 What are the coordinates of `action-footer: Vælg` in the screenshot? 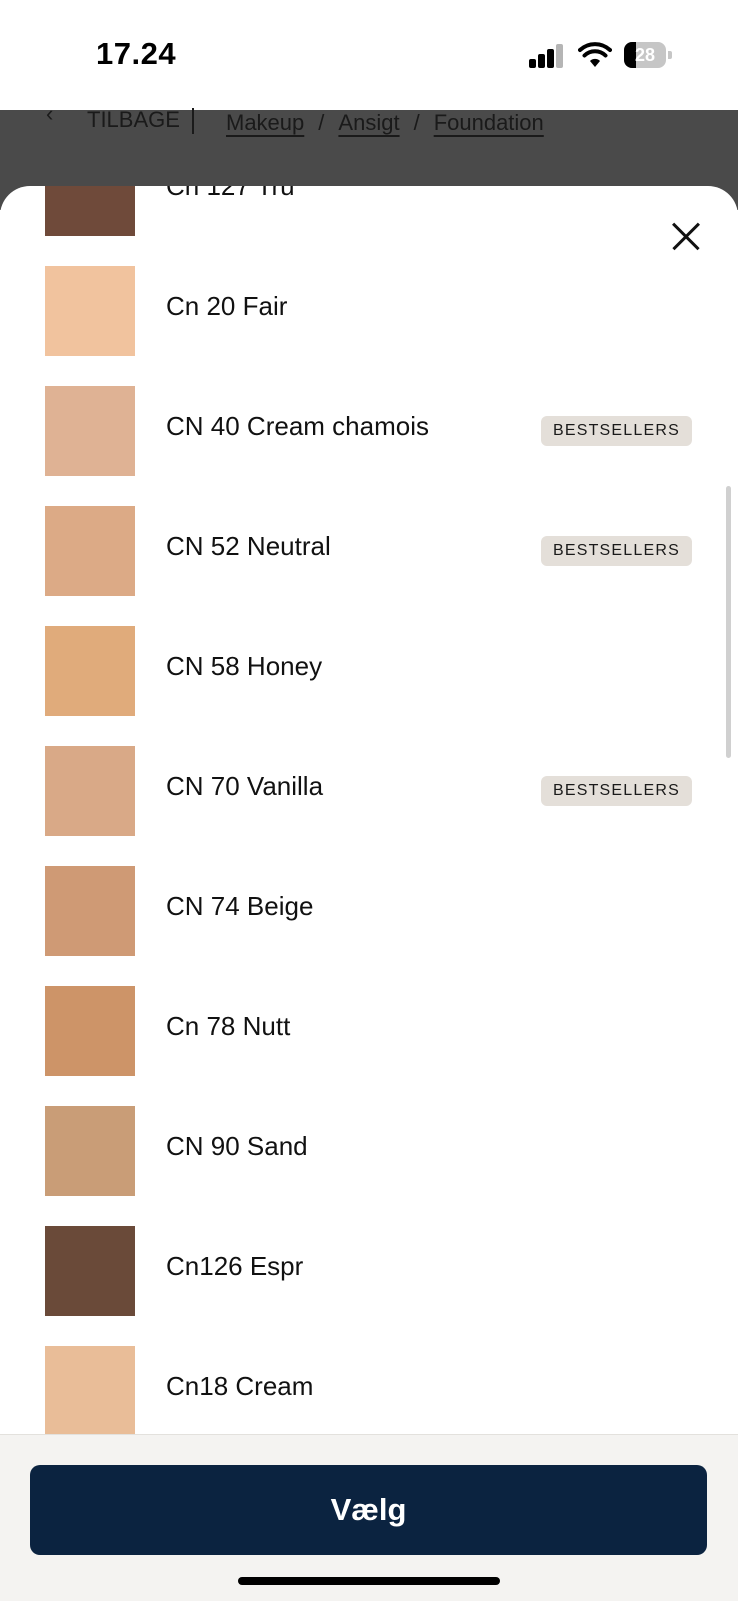 It's located at (369, 1517).